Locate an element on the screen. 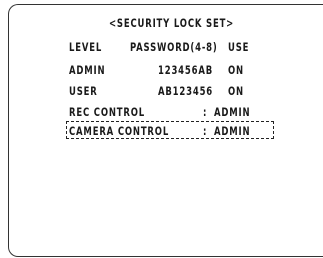 The height and width of the screenshot is (258, 323). rec-control-label: REC CONTROL is located at coordinates (107, 112).